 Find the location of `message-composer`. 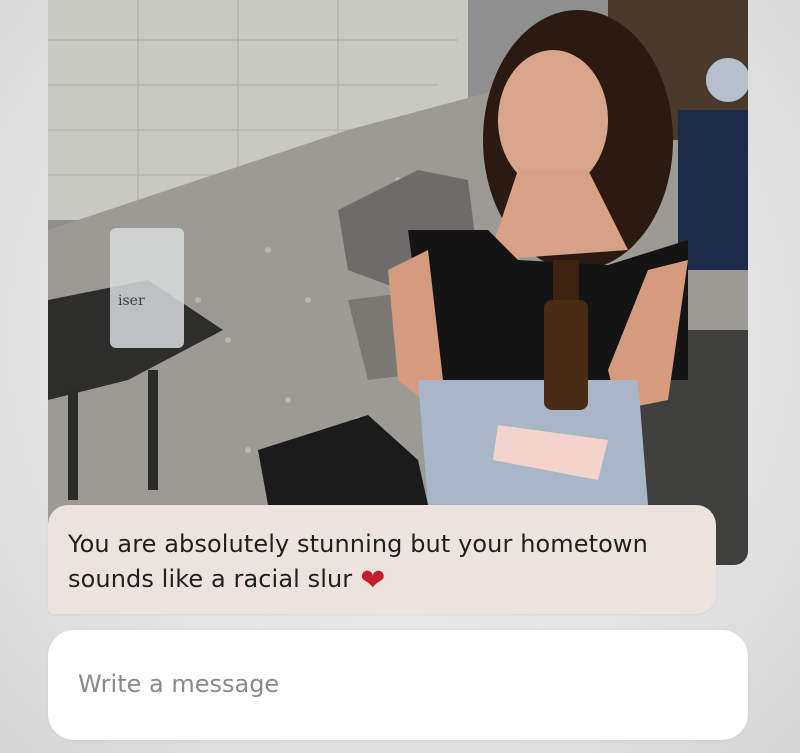

message-composer is located at coordinates (398, 685).